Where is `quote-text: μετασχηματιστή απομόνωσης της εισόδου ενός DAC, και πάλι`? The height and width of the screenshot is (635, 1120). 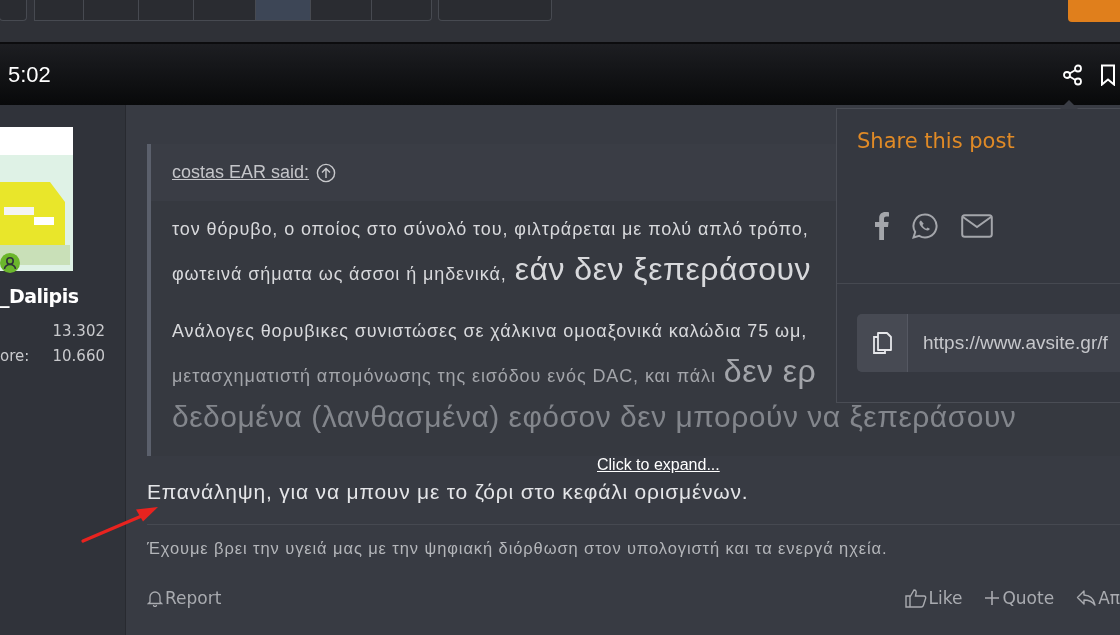 quote-text: μετασχηματιστή απομόνωσης της εισόδου ενός DAC, και πάλι is located at coordinates (444, 376).